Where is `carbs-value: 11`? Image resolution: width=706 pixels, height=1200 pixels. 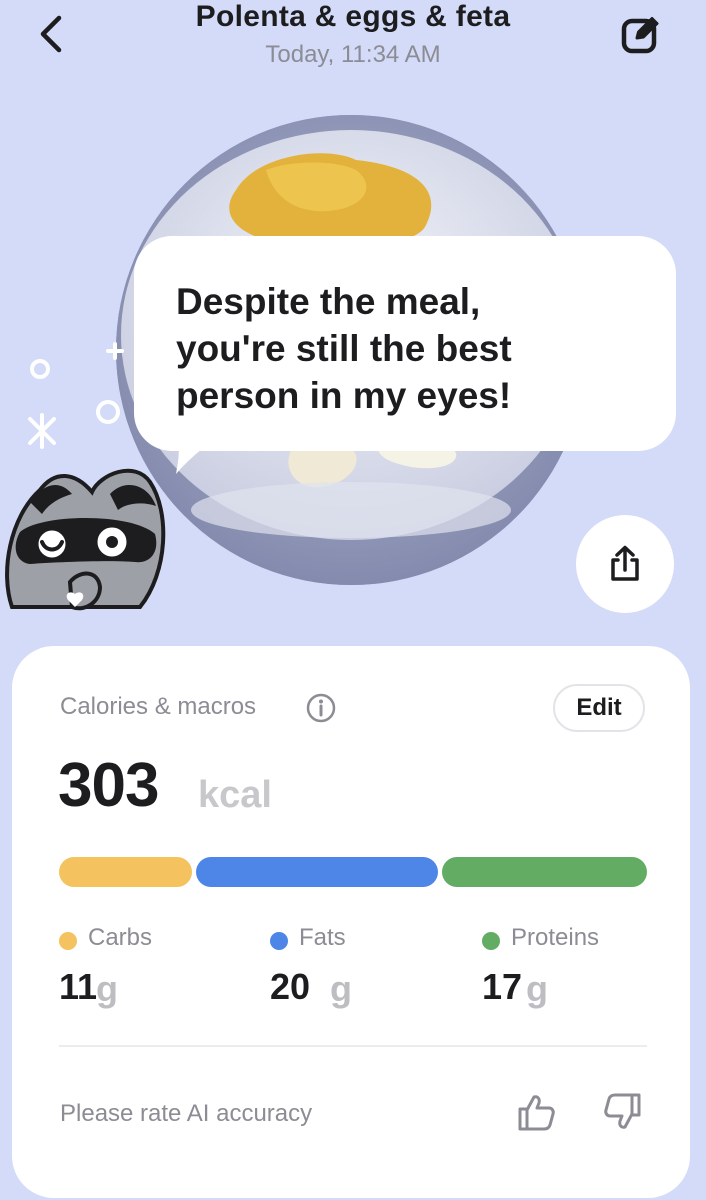
carbs-value: 11 is located at coordinates (78, 986).